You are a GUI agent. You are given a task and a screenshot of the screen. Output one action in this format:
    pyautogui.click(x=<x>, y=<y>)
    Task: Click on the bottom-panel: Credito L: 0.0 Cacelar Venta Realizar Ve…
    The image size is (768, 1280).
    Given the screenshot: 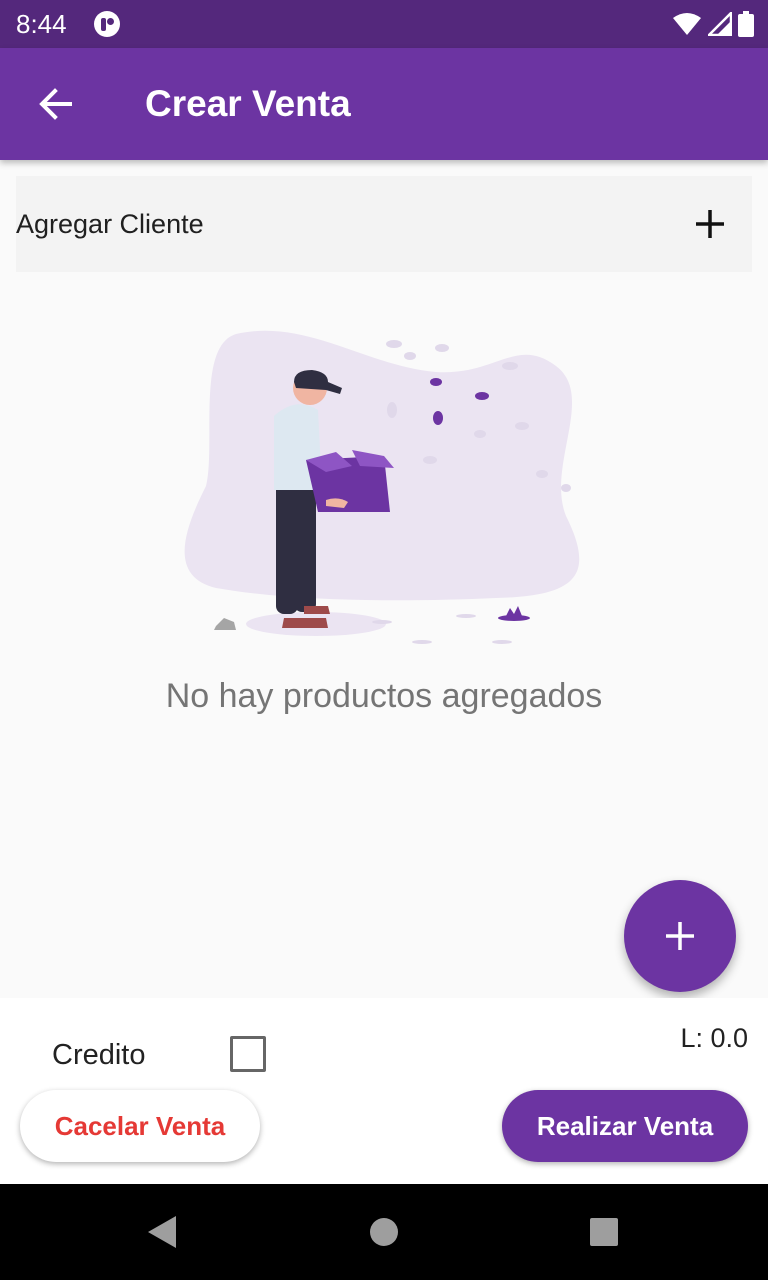 What is the action you would take?
    pyautogui.click(x=384, y=1091)
    